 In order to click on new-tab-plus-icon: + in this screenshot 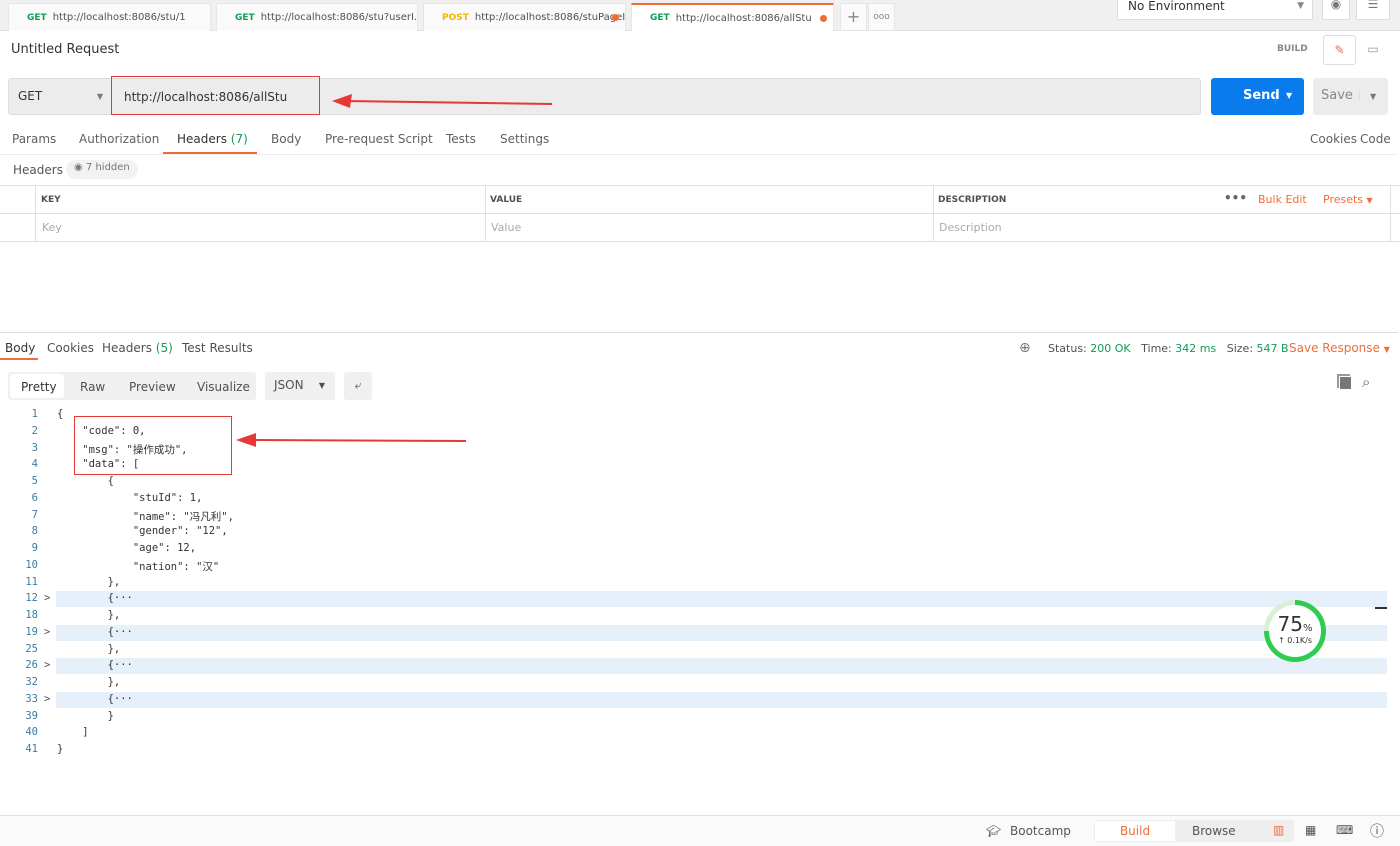, I will do `click(853, 17)`.